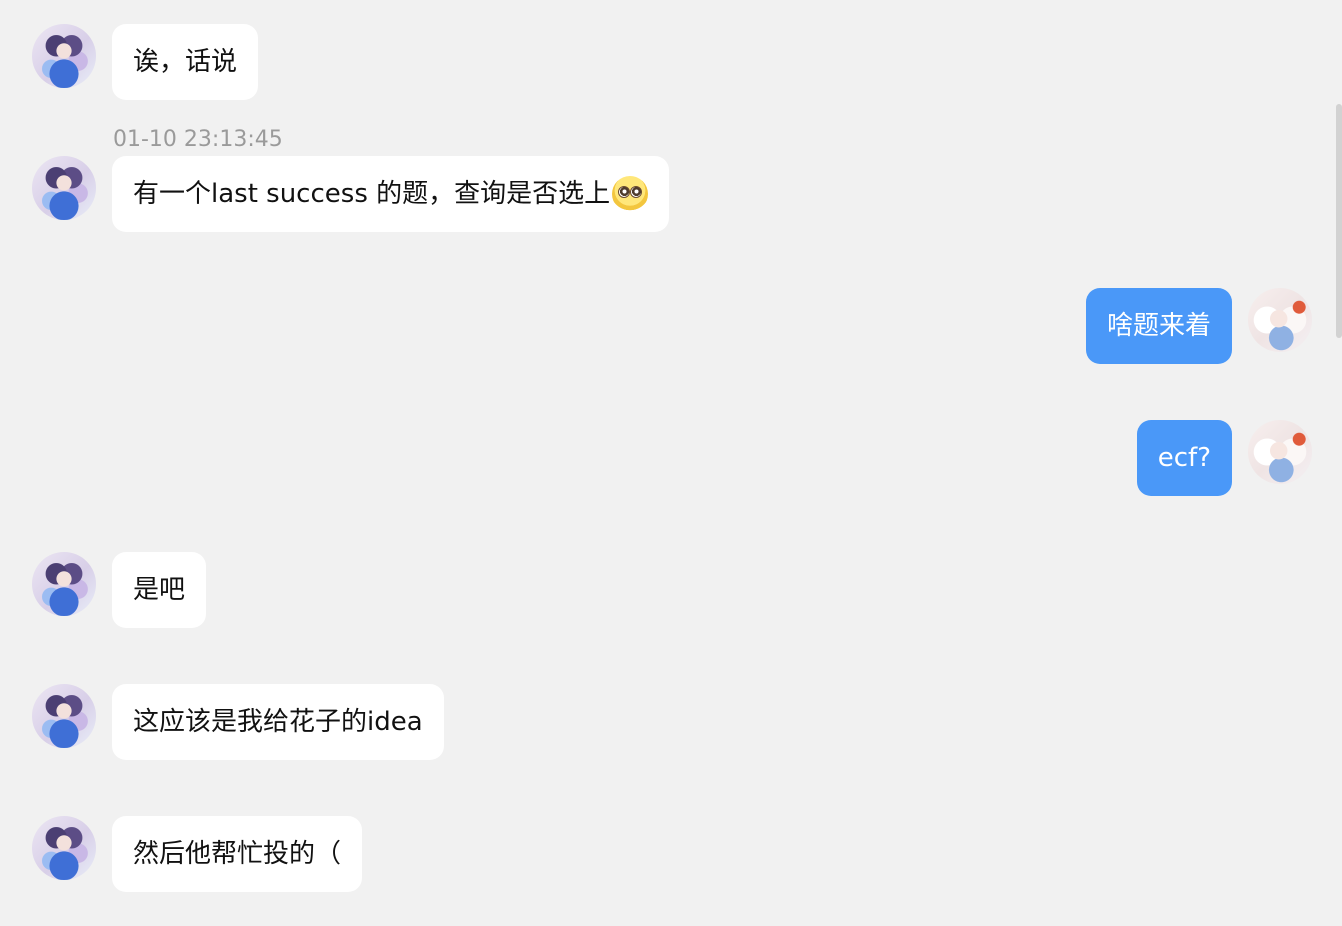 The height and width of the screenshot is (926, 1342). I want to click on message-text: ecf?, so click(1184, 458).